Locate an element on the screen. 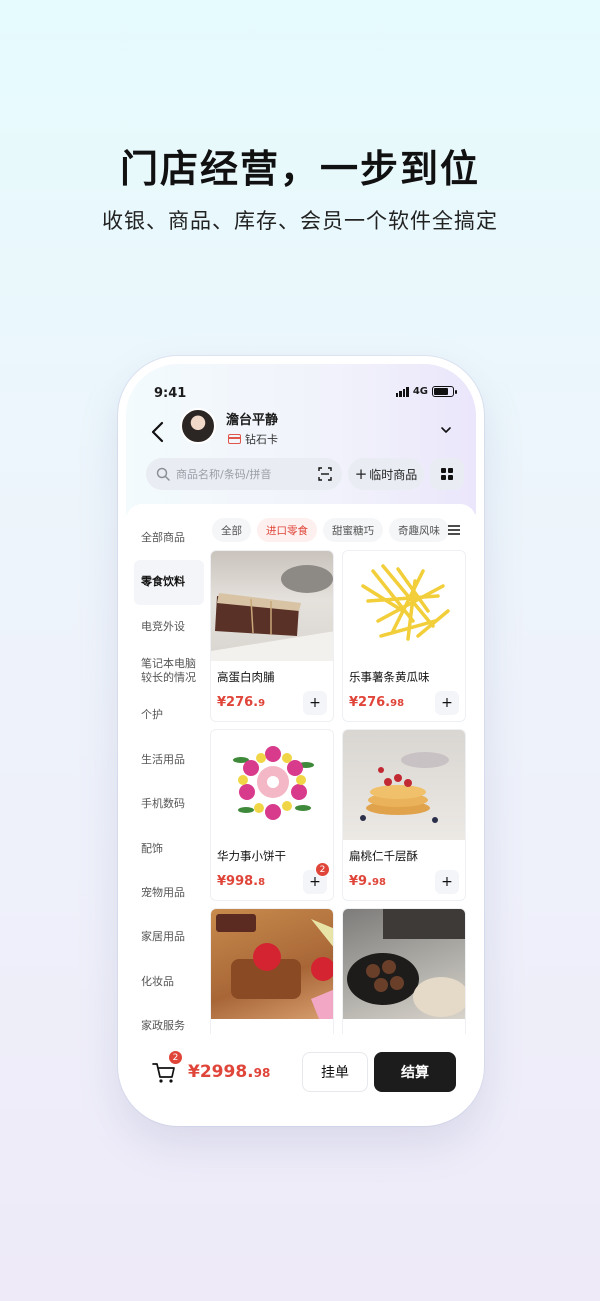 This screenshot has height=1301, width=600. search-input: 商品名称/条码/拼音 is located at coordinates (244, 474).